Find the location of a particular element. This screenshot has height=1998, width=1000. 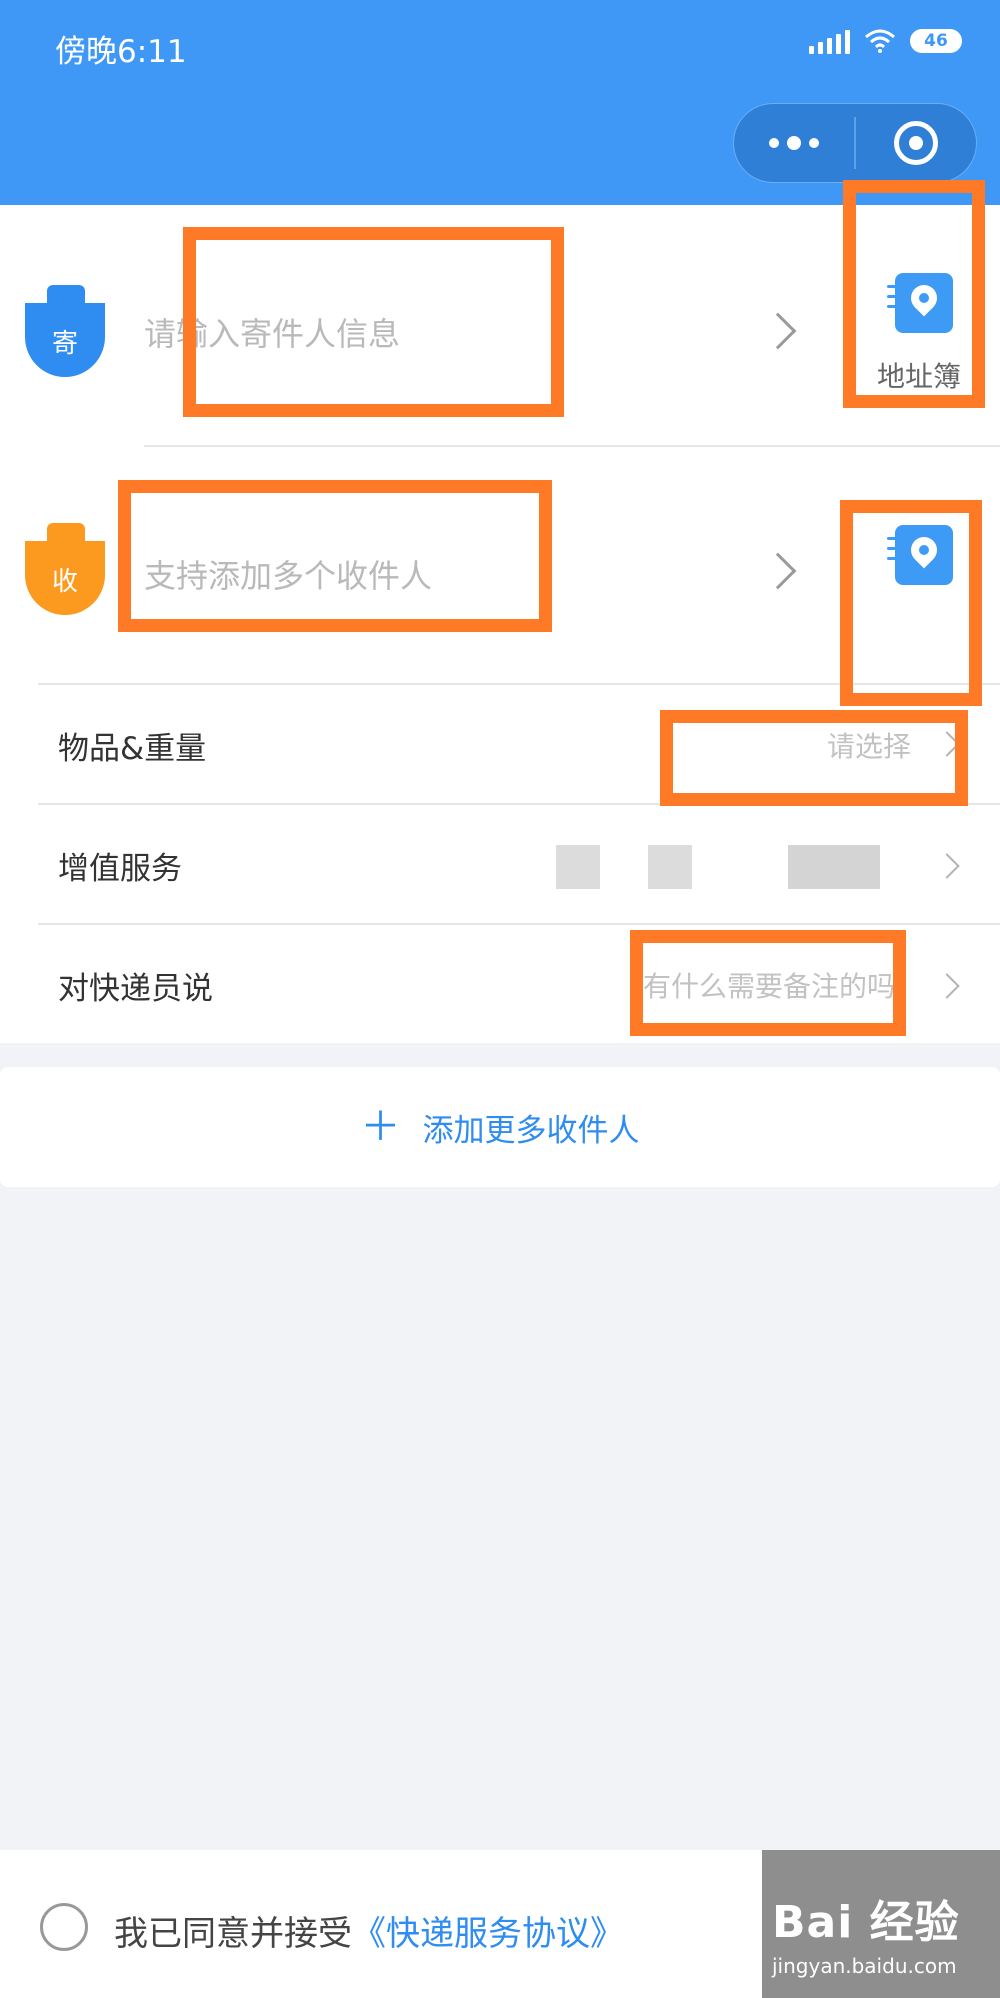

agreement-link: 《快递服务协议》 is located at coordinates (488, 1934).